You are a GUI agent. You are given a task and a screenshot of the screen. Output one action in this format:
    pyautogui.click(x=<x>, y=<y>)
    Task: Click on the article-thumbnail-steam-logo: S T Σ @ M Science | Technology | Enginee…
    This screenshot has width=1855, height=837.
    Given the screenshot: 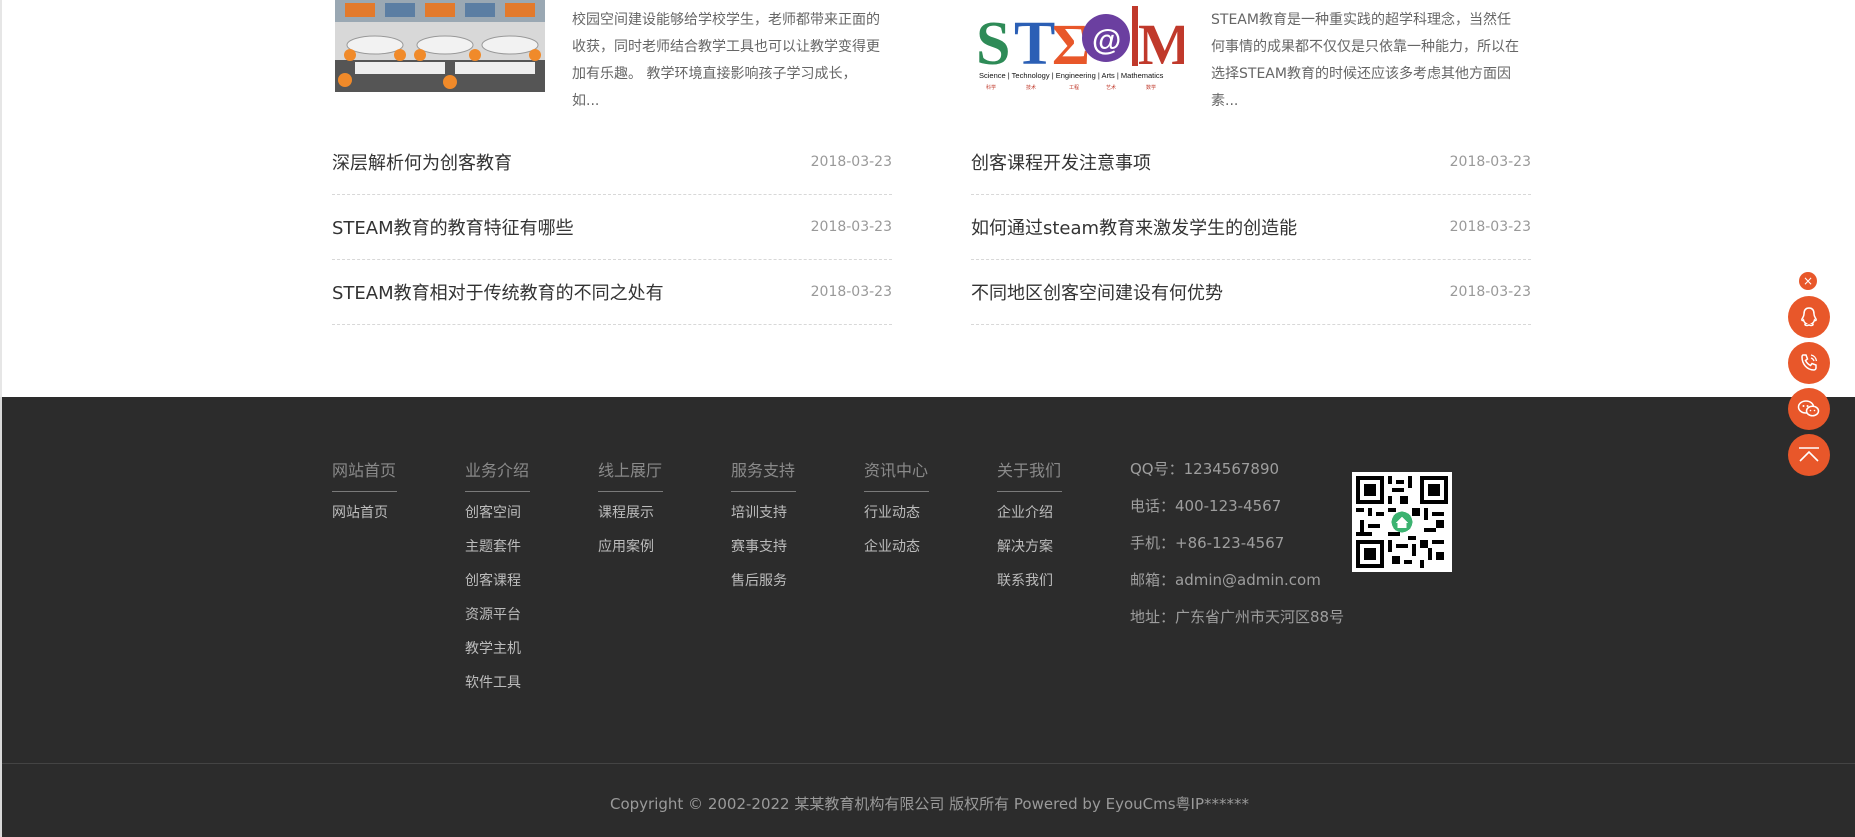 What is the action you would take?
    pyautogui.click(x=1079, y=46)
    